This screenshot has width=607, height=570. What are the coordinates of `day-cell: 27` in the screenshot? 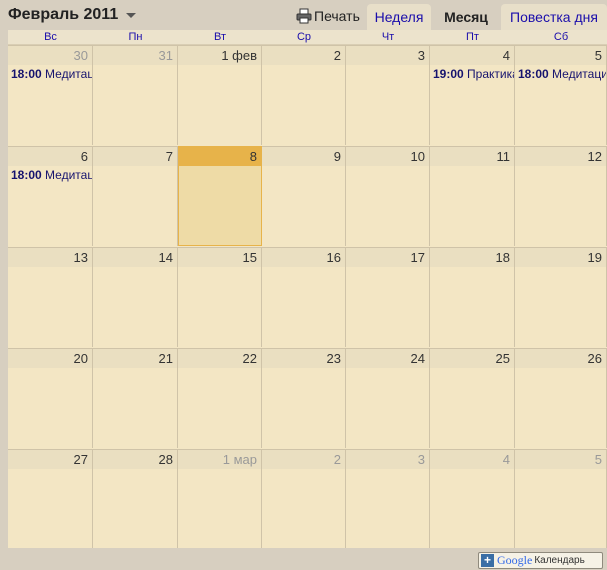 It's located at (50, 499).